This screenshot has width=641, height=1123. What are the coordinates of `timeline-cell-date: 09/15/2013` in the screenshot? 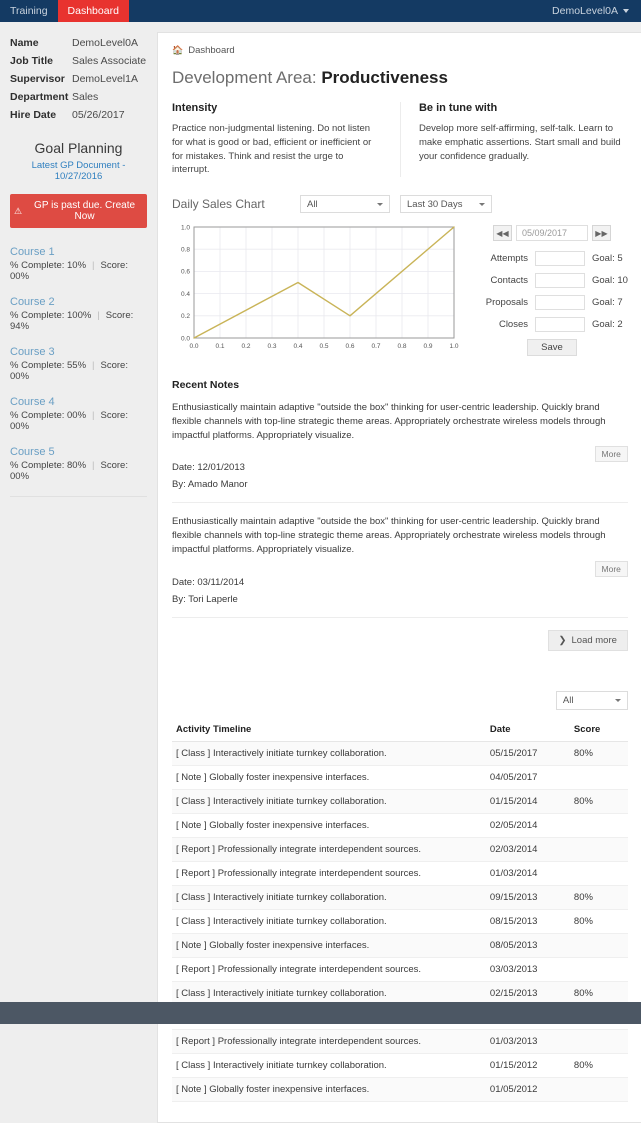 It's located at (527, 897).